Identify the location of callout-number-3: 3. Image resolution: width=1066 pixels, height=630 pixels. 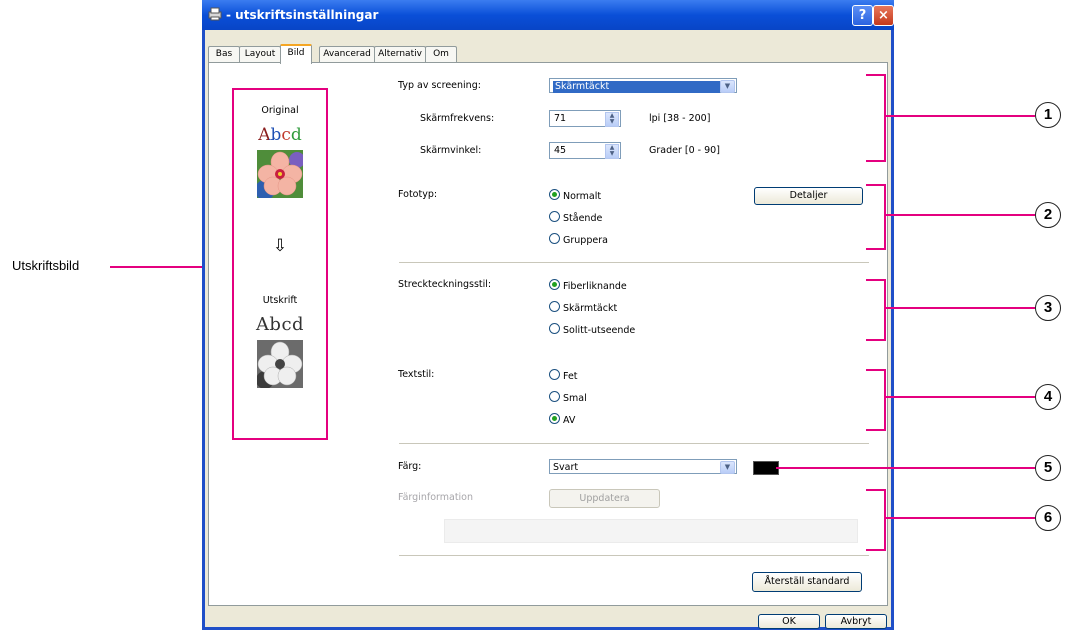
(1048, 308).